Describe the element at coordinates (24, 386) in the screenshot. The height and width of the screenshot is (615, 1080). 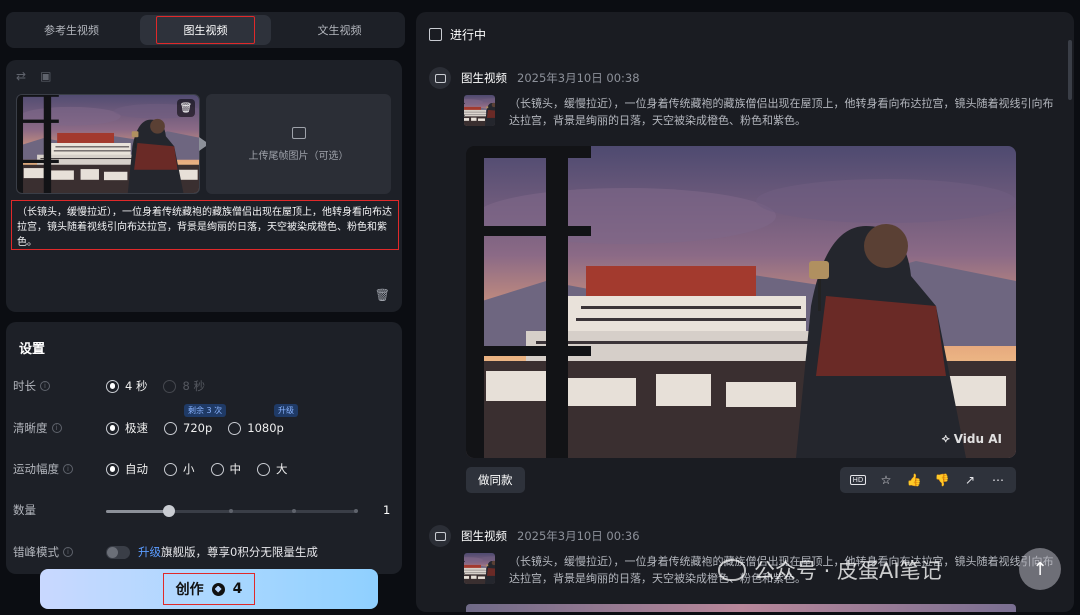
I see `duration-label: 时长` at that location.